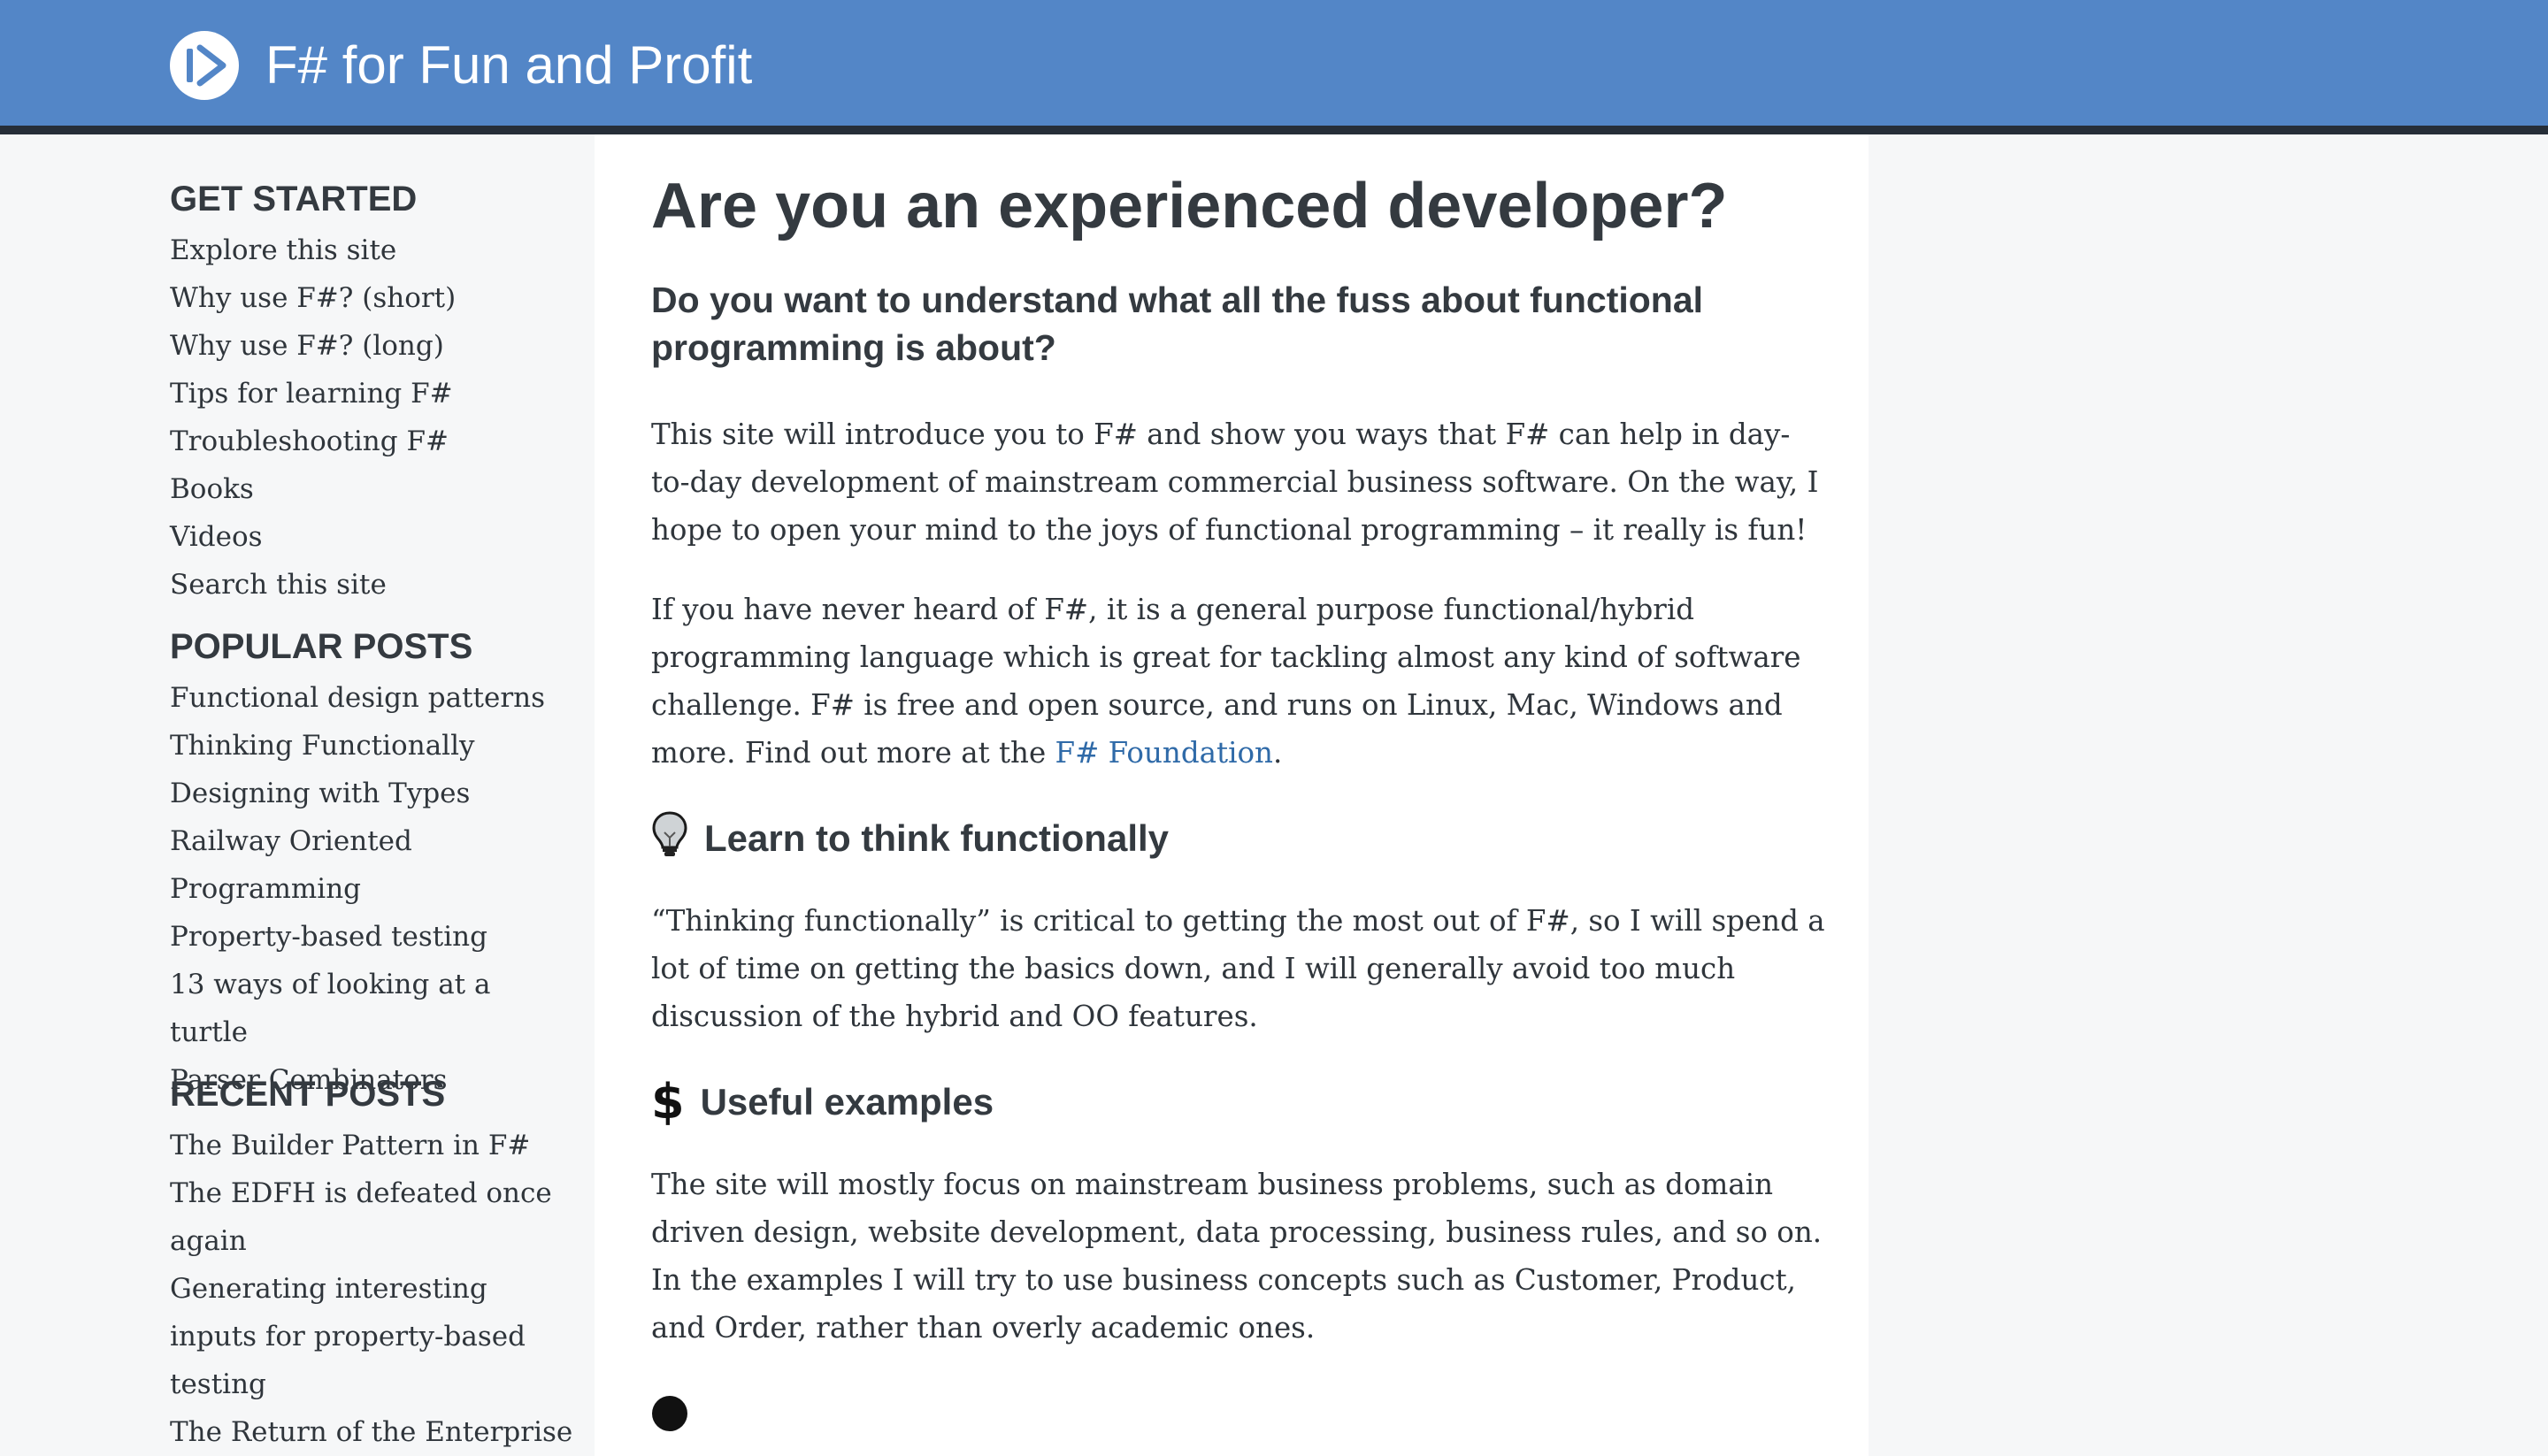 The height and width of the screenshot is (1456, 2548). Describe the element at coordinates (847, 1102) in the screenshot. I see `section-heading-text: Useful examples` at that location.